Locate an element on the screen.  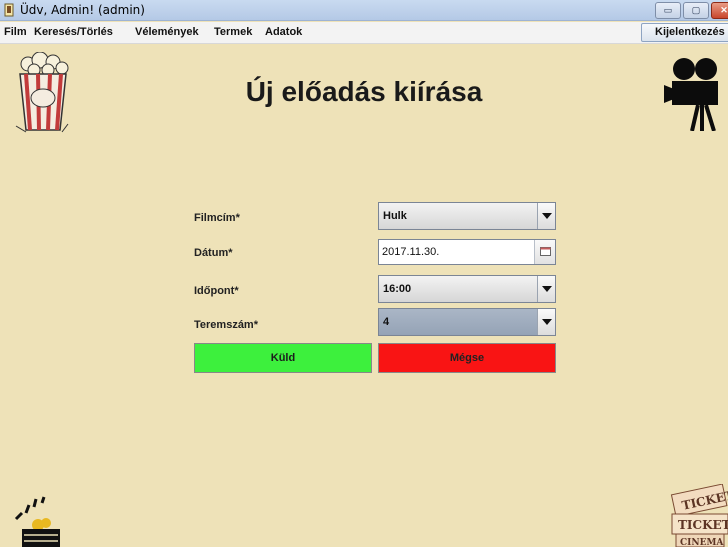
date-label: Dátum* is located at coordinates (213, 253).